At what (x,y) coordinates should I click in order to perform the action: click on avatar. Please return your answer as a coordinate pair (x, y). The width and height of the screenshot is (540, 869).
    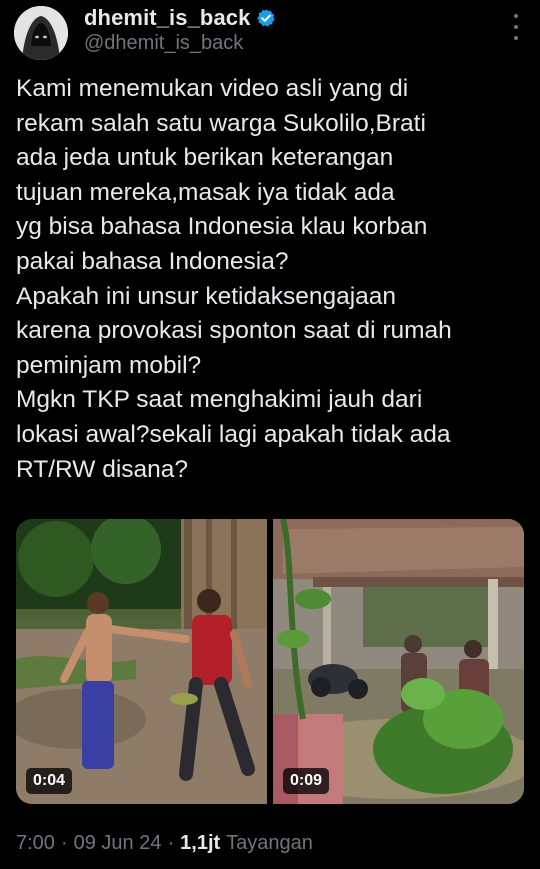
    Looking at the image, I should click on (41, 33).